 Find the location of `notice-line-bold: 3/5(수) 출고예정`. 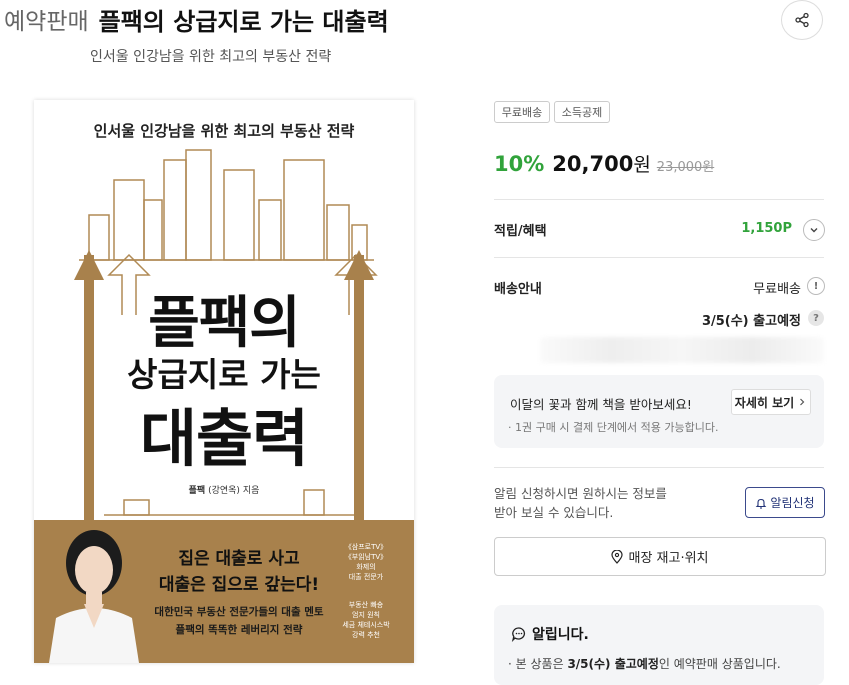

notice-line-bold: 3/5(수) 출고예정 is located at coordinates (613, 664).